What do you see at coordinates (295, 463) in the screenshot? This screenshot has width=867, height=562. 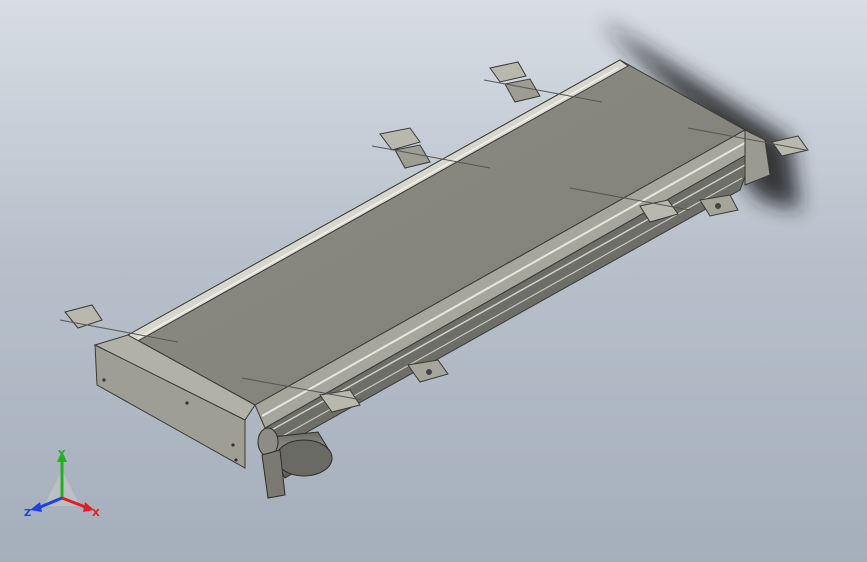 I see `motor-icon` at bounding box center [295, 463].